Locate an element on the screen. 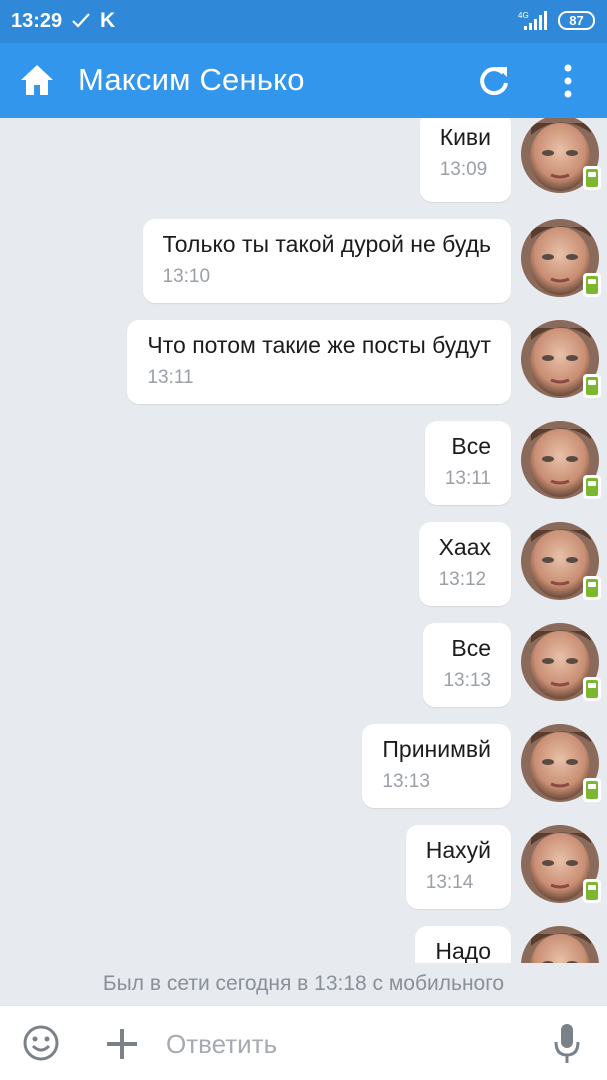 The height and width of the screenshot is (1080, 607). microphone-icon is located at coordinates (567, 1044).